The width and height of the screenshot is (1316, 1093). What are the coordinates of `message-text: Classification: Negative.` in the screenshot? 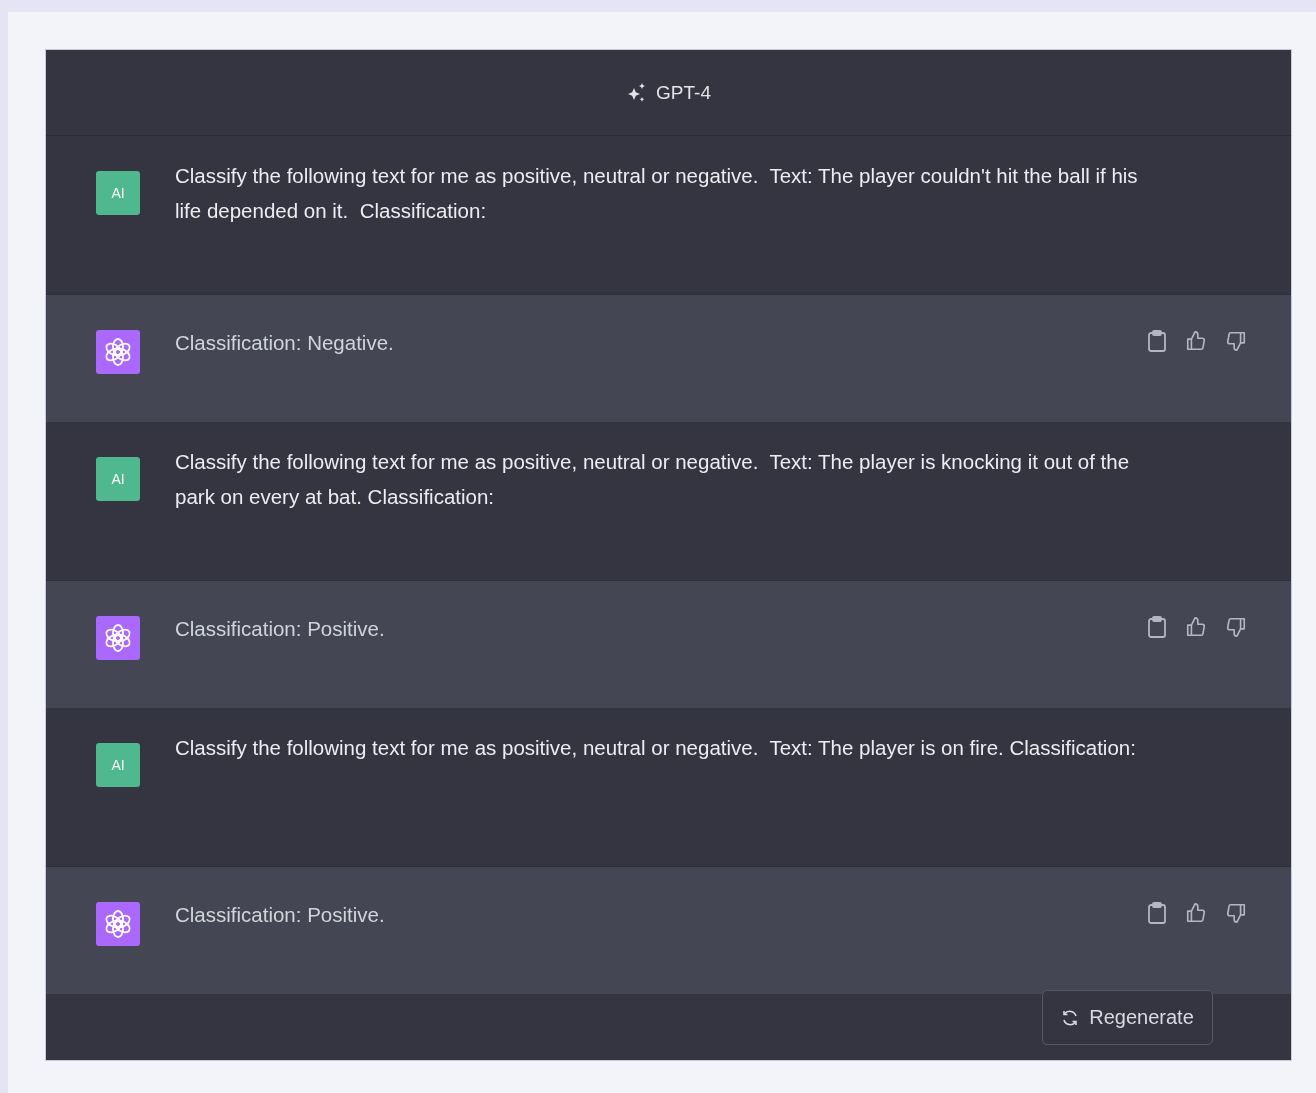 It's located at (285, 343).